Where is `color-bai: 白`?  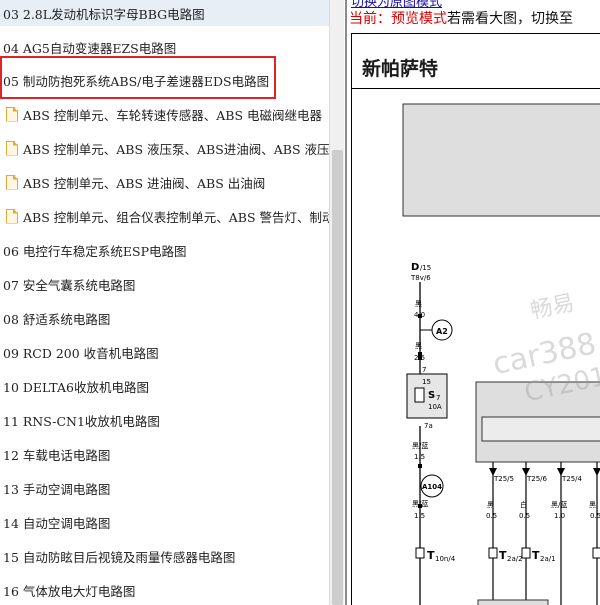
color-bai: 白 is located at coordinates (523, 504).